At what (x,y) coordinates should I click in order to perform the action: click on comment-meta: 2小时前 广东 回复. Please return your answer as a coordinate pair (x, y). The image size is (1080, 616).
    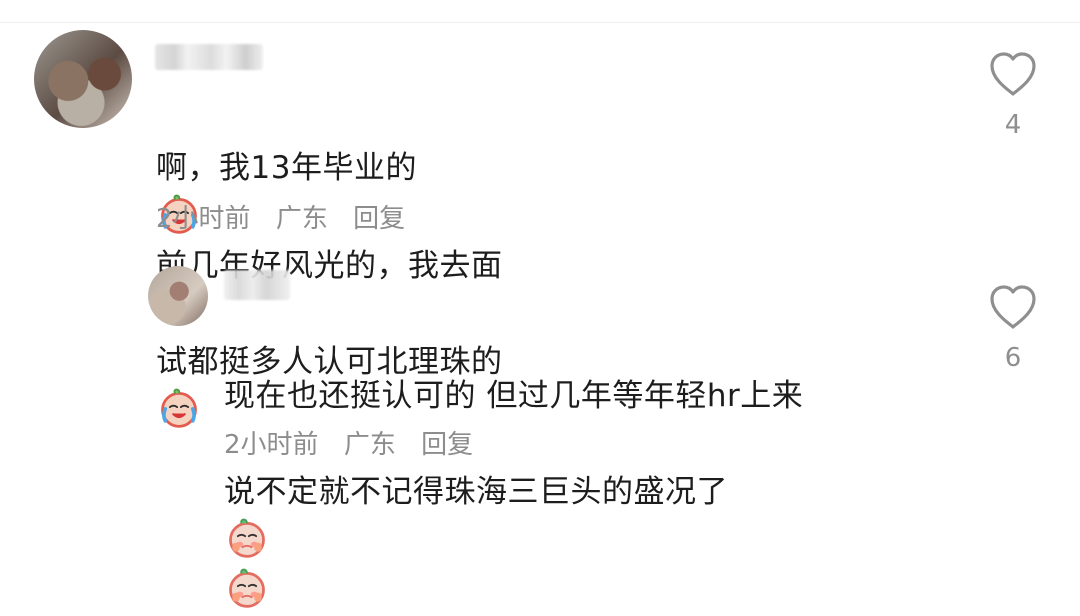
    Looking at the image, I should click on (289, 219).